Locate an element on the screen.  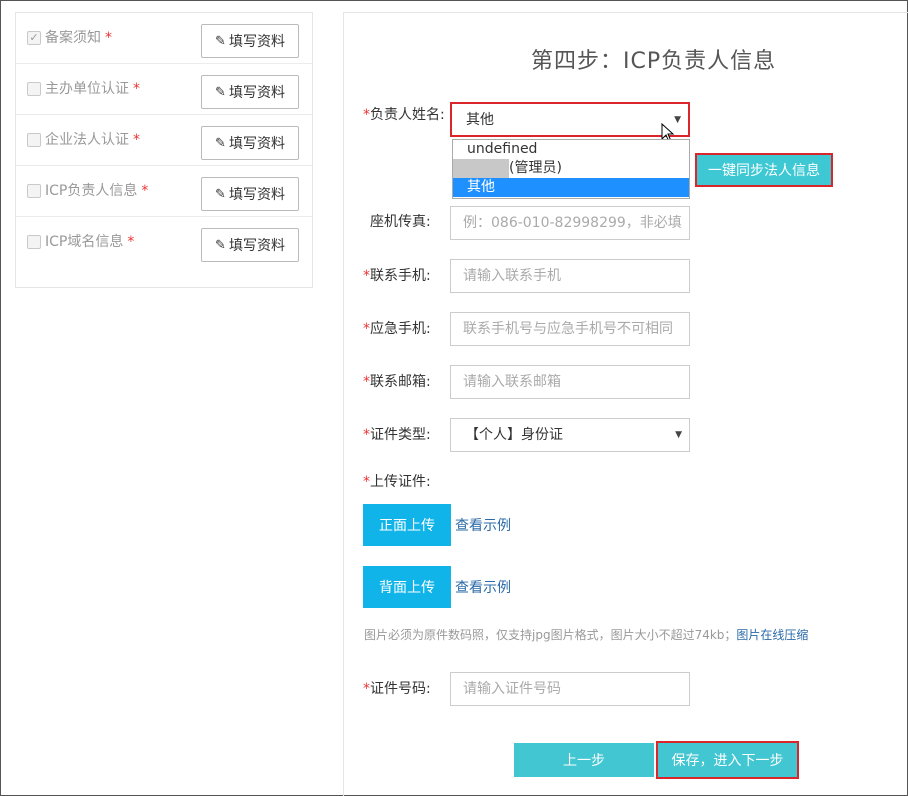
step-row-sponsor: 主办单位认证 * ✎ 填写资料 is located at coordinates (164, 89).